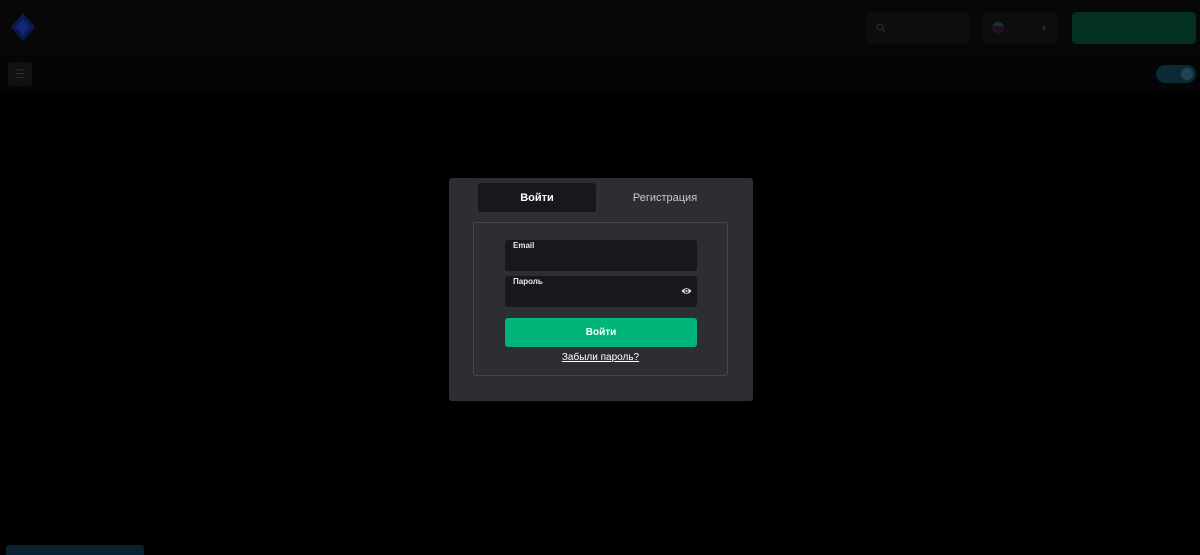 This screenshot has height=555, width=1200. Describe the element at coordinates (918, 28) in the screenshot. I see `header-search-button` at that location.